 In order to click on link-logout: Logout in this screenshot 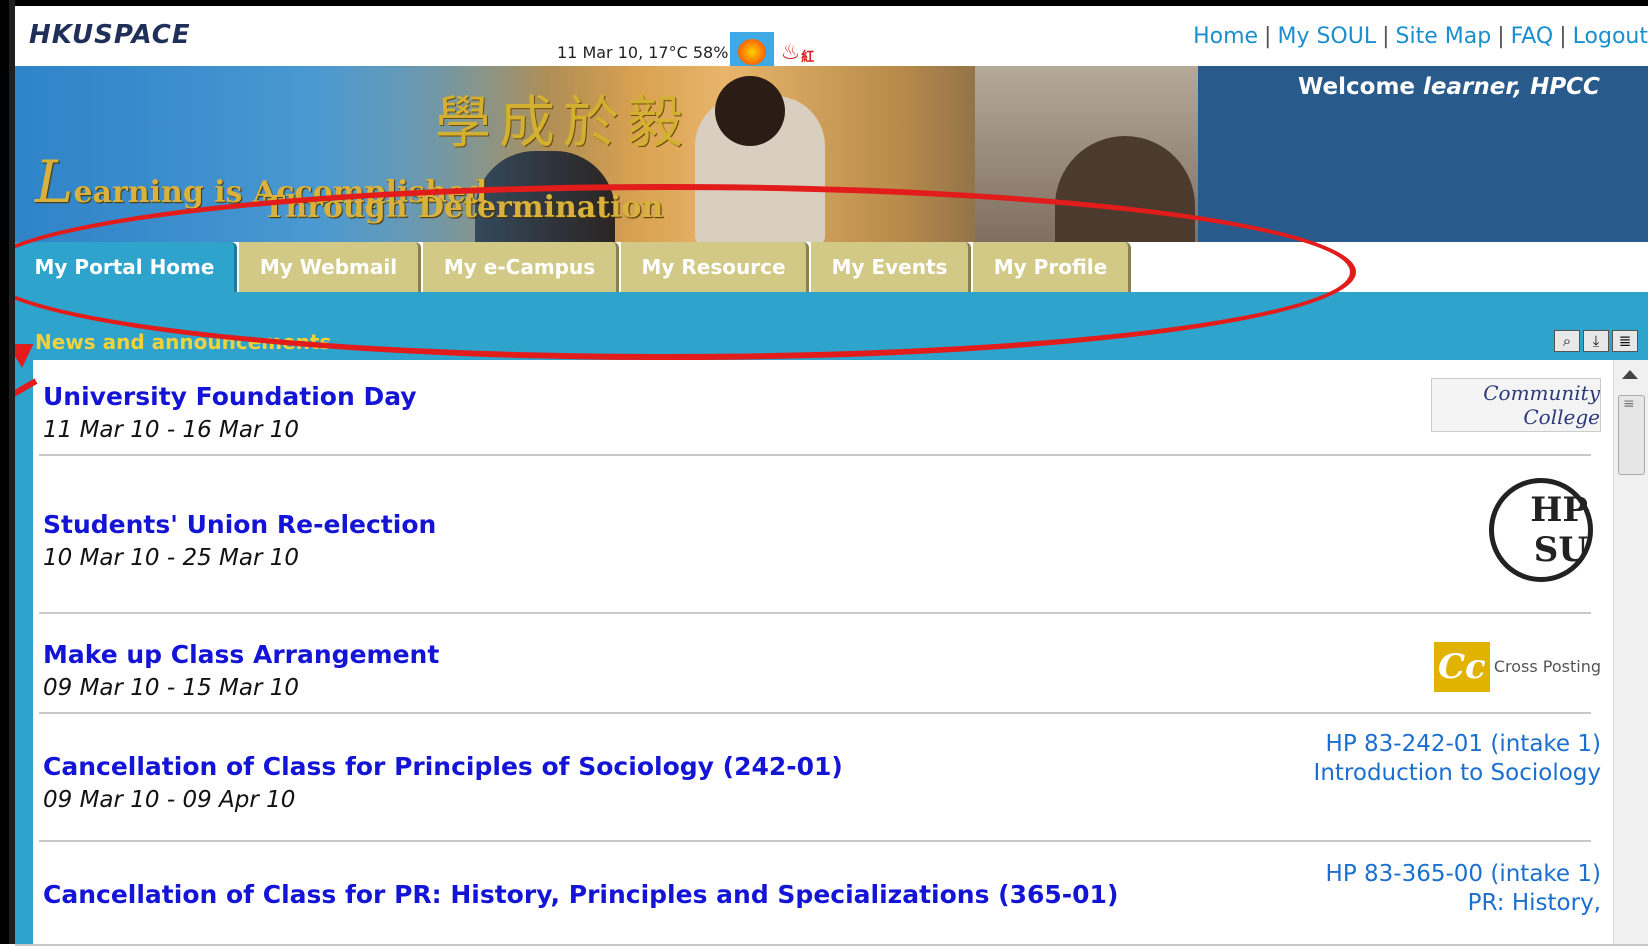, I will do `click(1610, 36)`.